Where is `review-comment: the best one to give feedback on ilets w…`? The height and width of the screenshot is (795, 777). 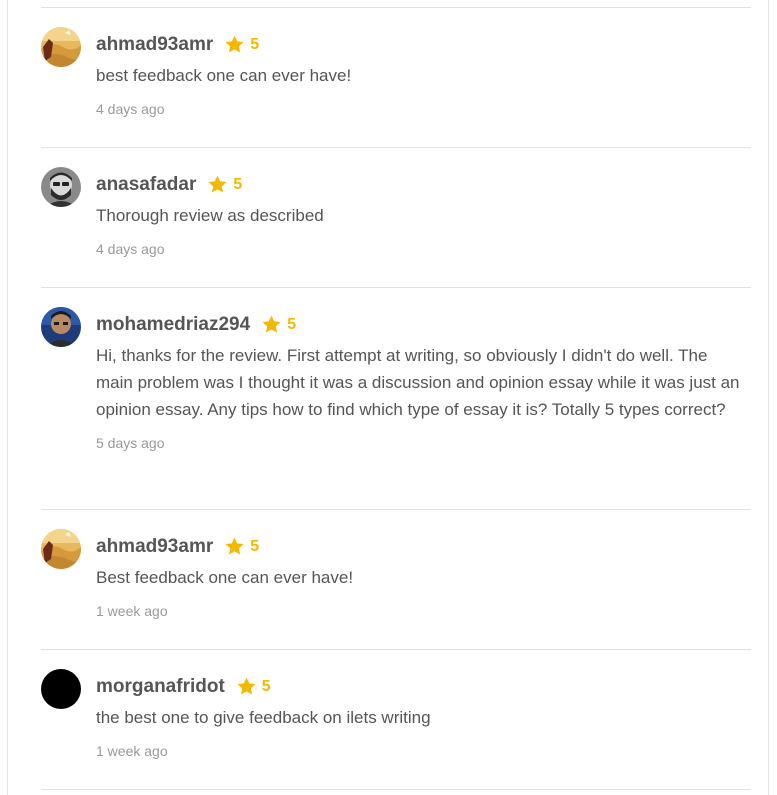
review-comment: the best one to give feedback on ilets w… is located at coordinates (263, 717).